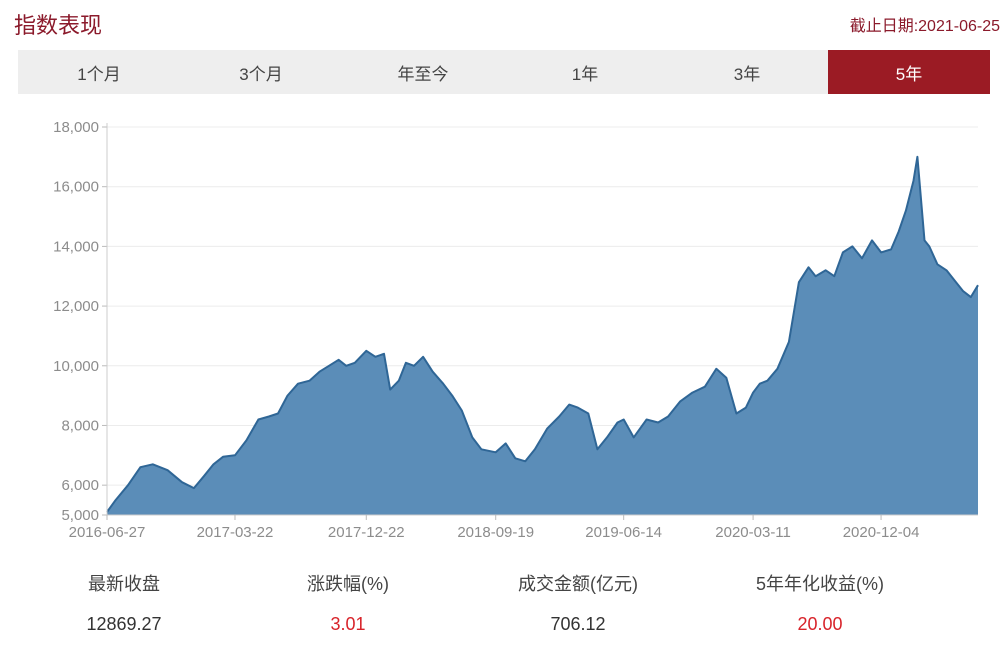 This screenshot has height=654, width=1006. What do you see at coordinates (261, 72) in the screenshot?
I see `tab-3-months: 3个月` at bounding box center [261, 72].